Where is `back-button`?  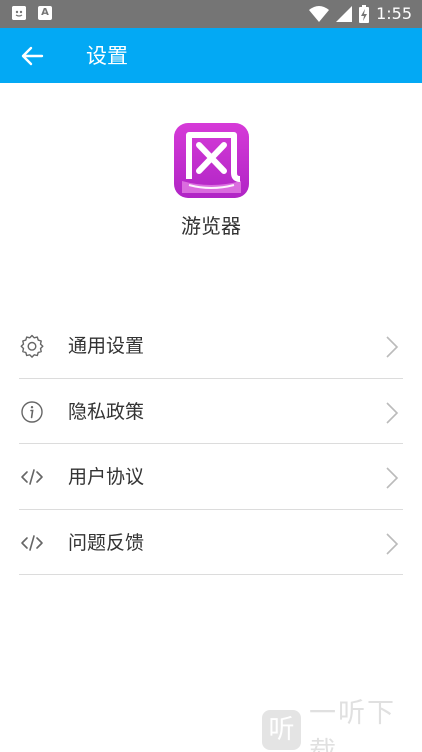
back-button is located at coordinates (32, 56).